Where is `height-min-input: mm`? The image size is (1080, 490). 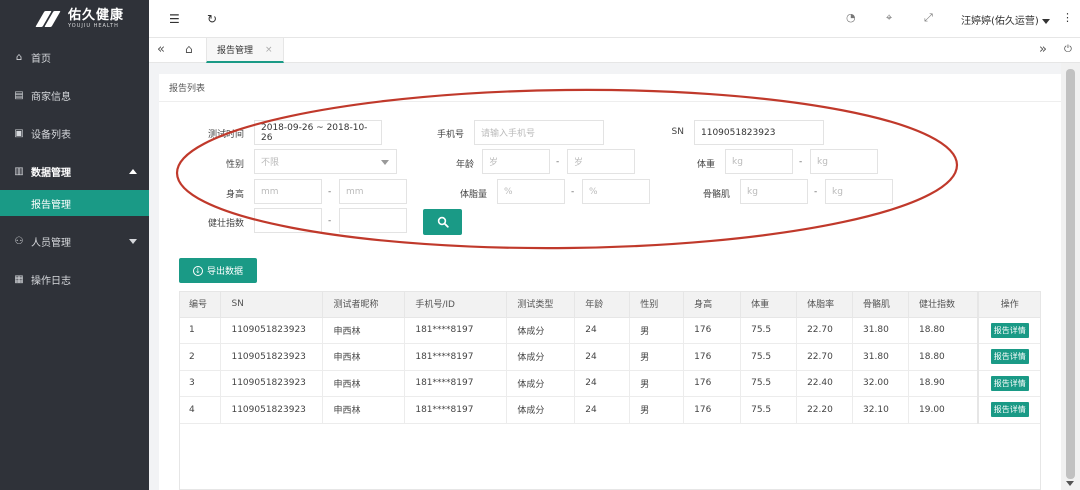
height-min-input: mm is located at coordinates (288, 191).